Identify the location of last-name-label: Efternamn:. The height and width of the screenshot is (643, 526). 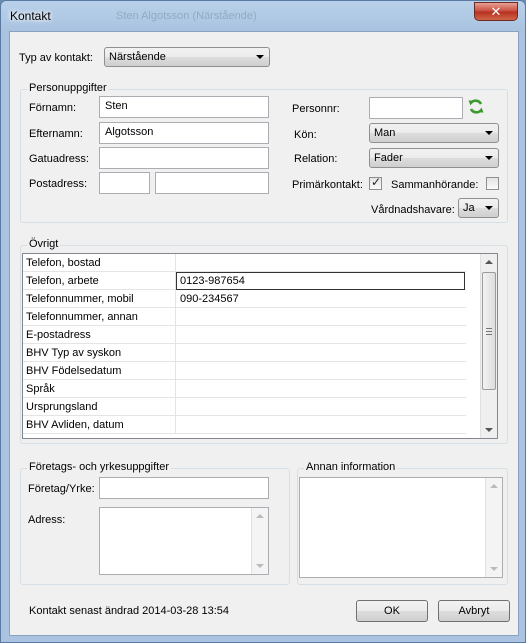
(56, 134).